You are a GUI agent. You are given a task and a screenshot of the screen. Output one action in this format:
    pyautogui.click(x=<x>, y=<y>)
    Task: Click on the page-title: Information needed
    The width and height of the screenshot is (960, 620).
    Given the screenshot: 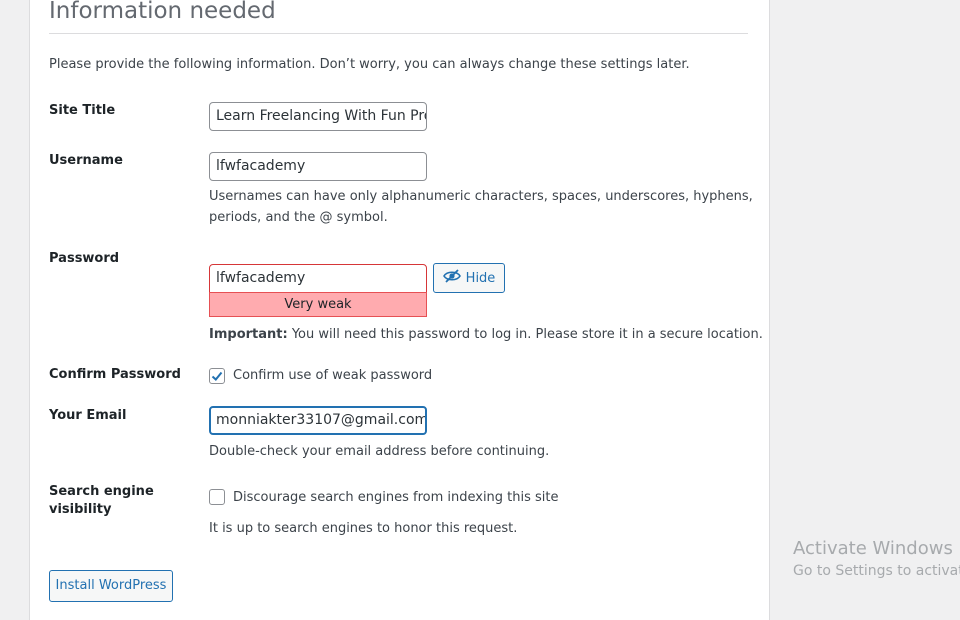 What is the action you would take?
    pyautogui.click(x=162, y=12)
    